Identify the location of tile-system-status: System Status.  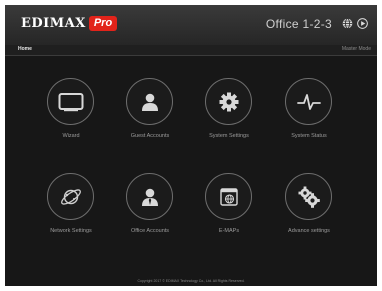
(309, 118).